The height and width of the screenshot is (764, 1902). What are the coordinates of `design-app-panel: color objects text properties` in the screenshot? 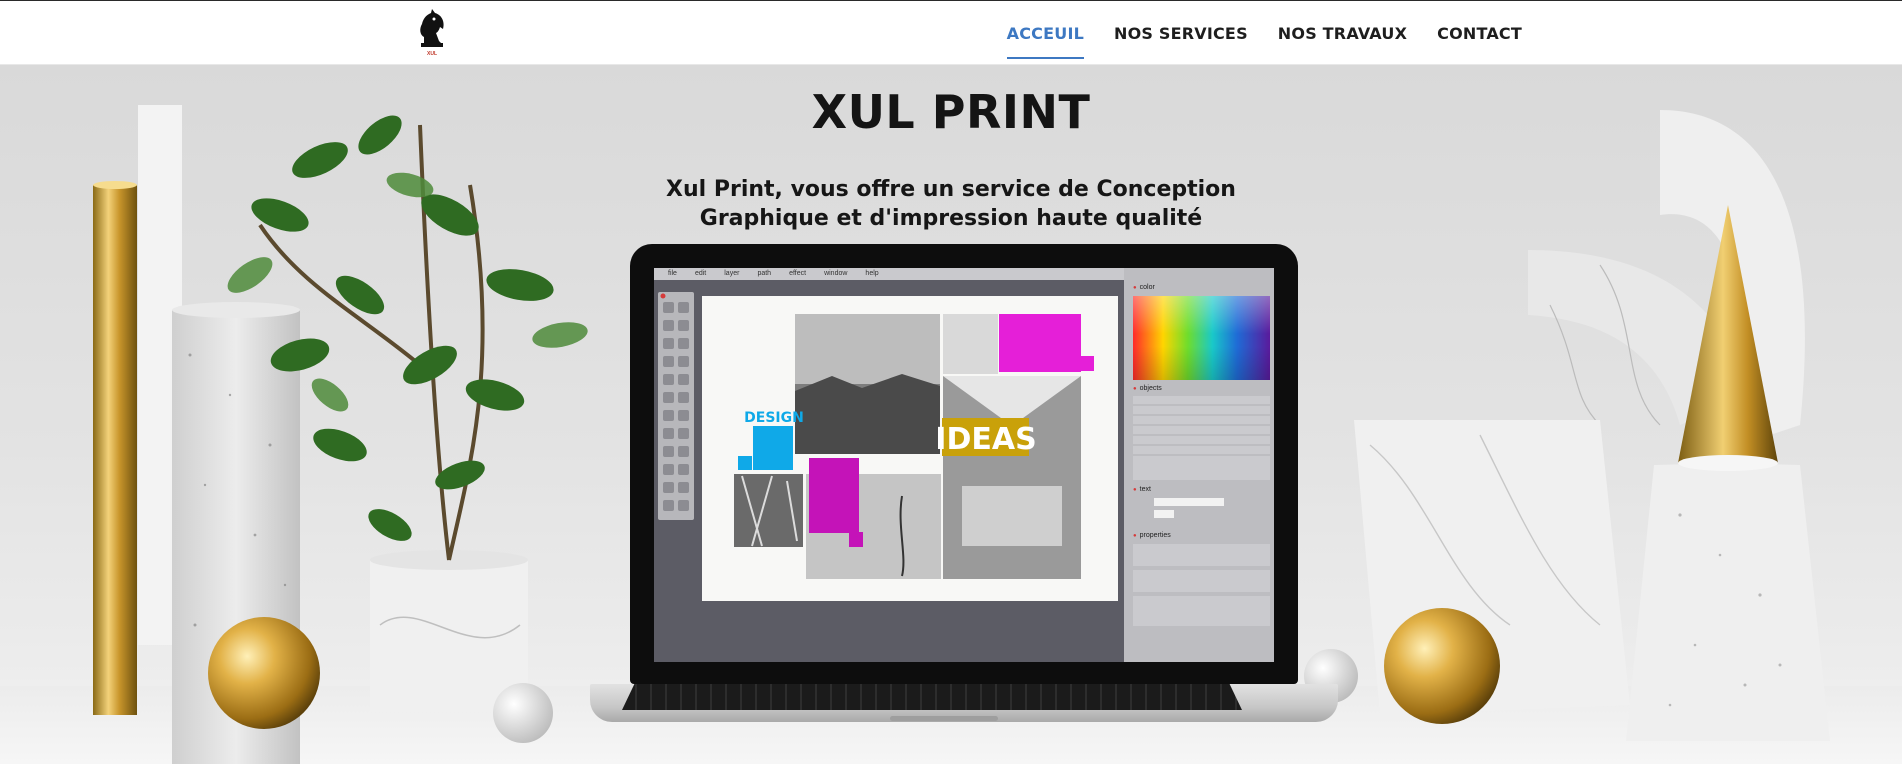 It's located at (1199, 465).